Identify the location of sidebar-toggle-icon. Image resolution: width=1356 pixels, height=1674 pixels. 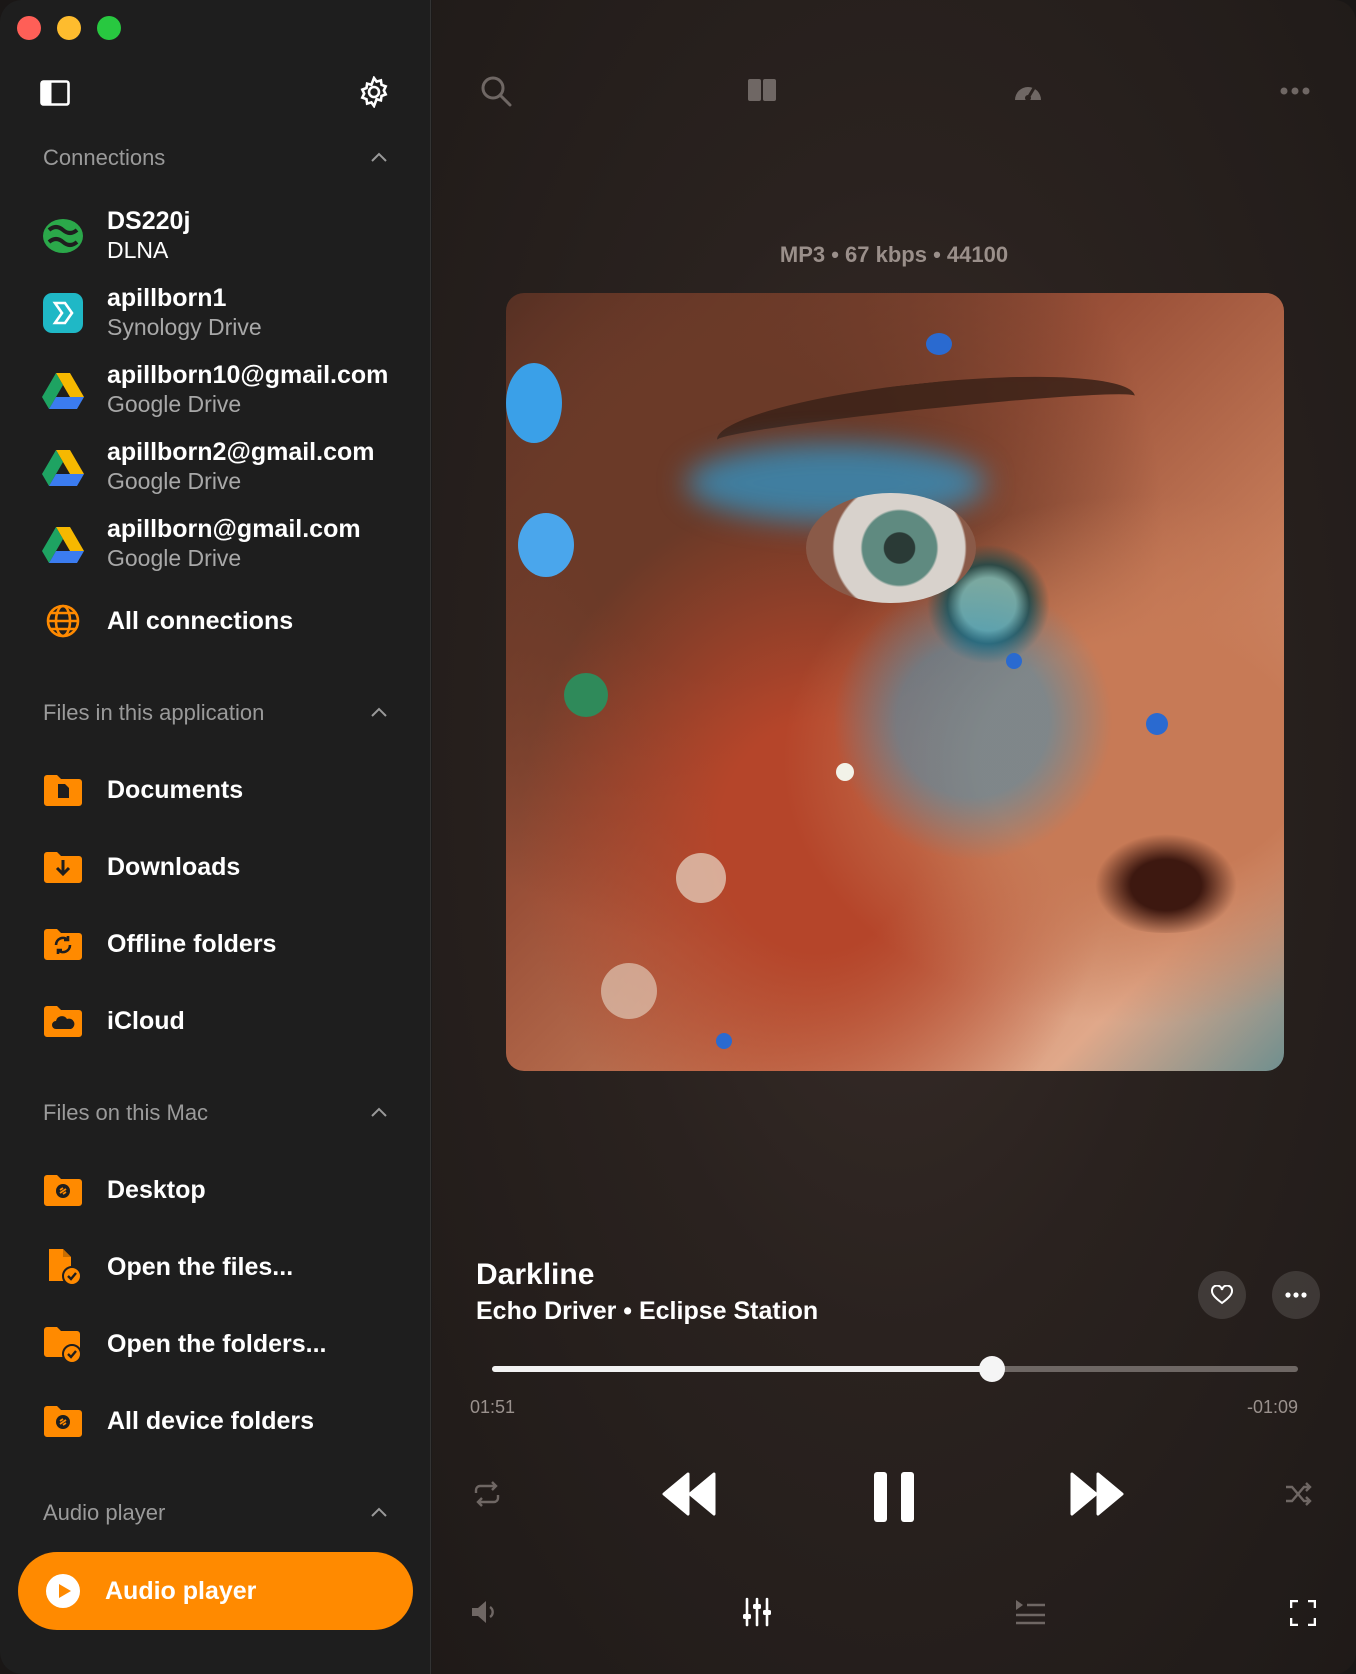
(55, 93).